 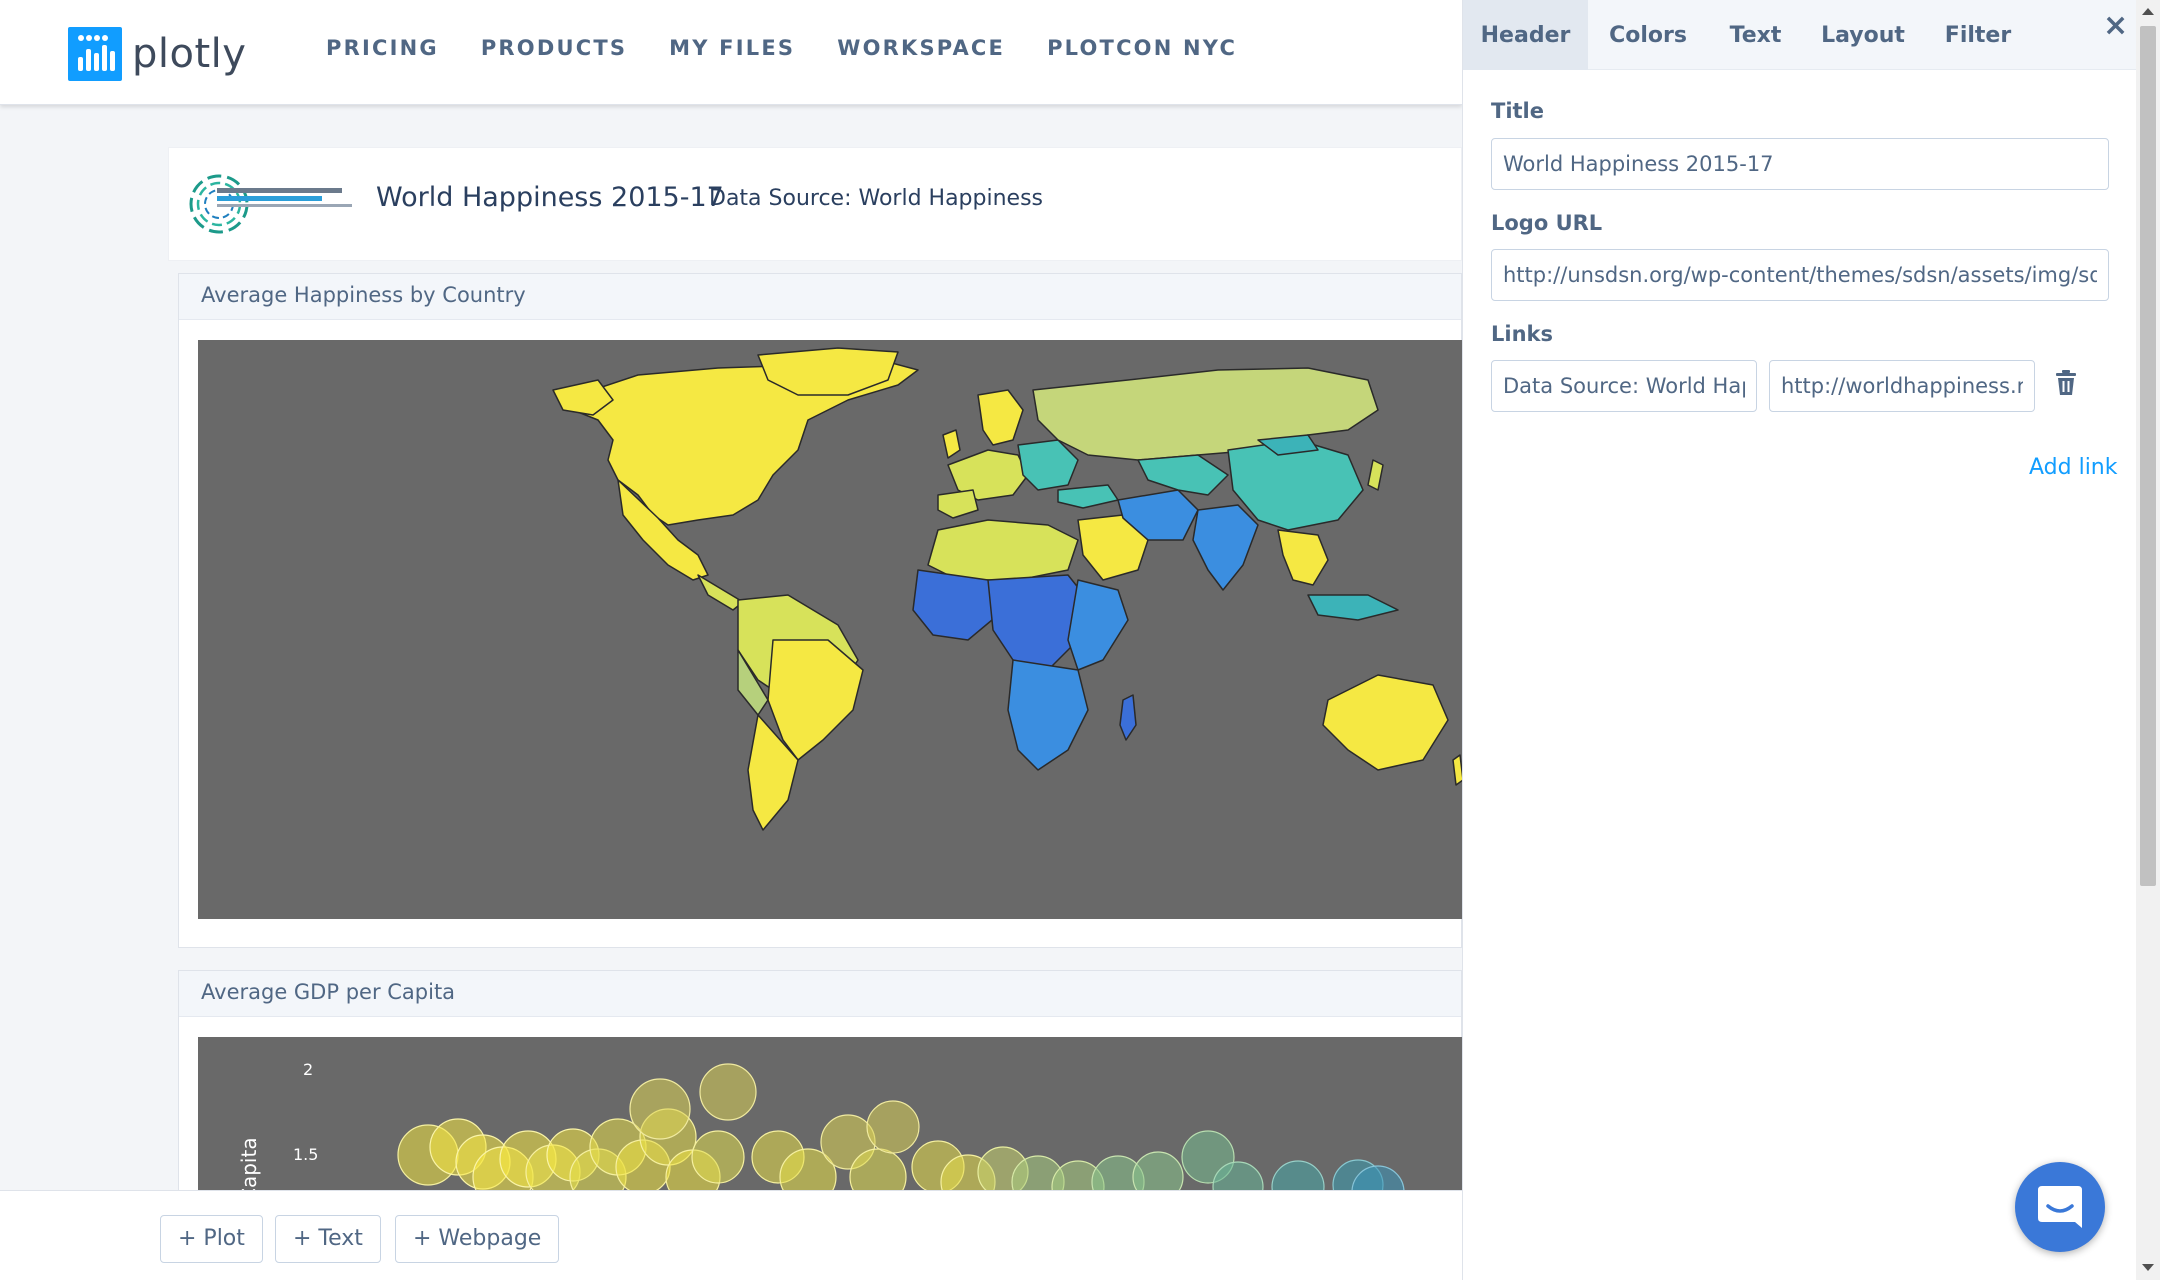 What do you see at coordinates (2148, 1267) in the screenshot?
I see `scroll-down-icon` at bounding box center [2148, 1267].